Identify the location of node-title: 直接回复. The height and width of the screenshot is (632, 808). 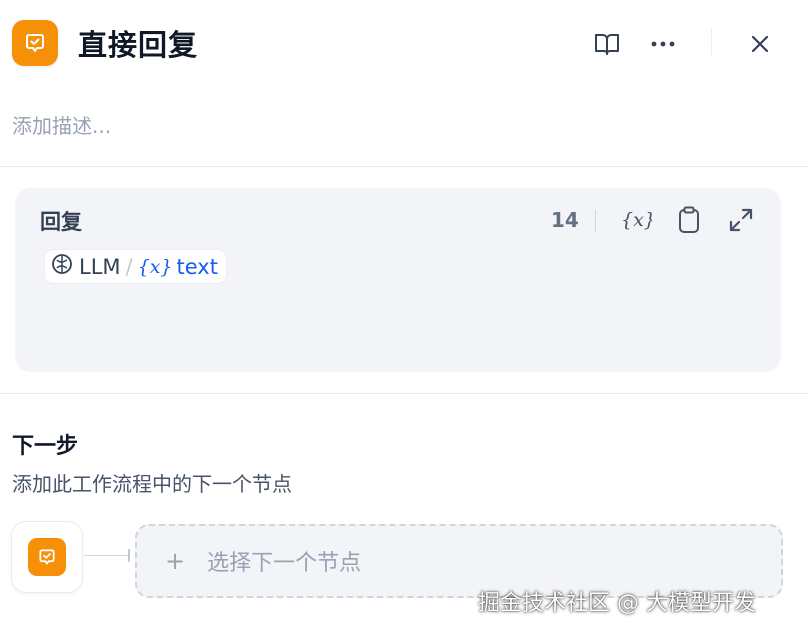
(138, 43).